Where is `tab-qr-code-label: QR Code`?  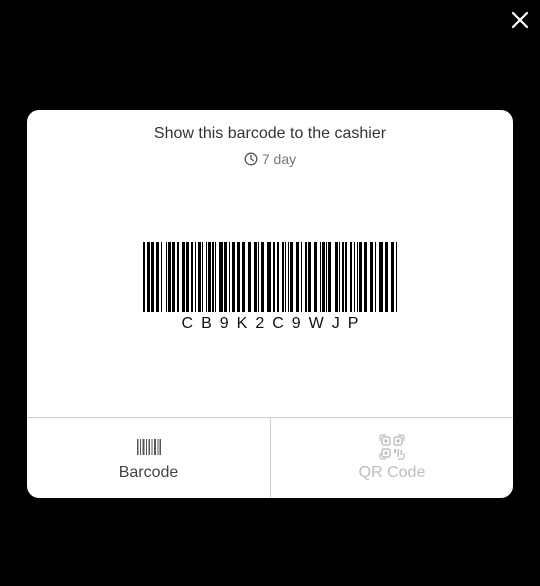
tab-qr-code-label: QR Code is located at coordinates (392, 472).